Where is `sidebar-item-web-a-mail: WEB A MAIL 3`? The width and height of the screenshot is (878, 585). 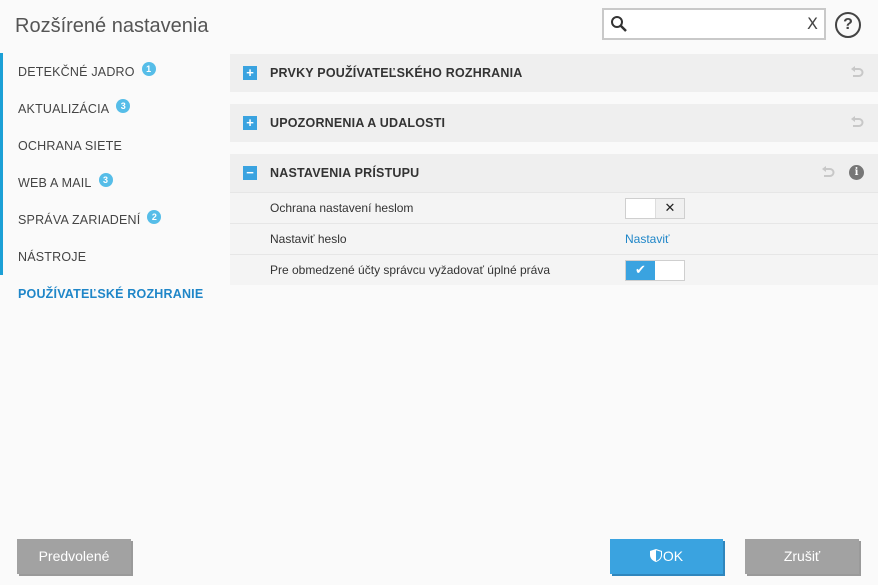
sidebar-item-web-a-mail: WEB A MAIL 3 is located at coordinates (110, 182).